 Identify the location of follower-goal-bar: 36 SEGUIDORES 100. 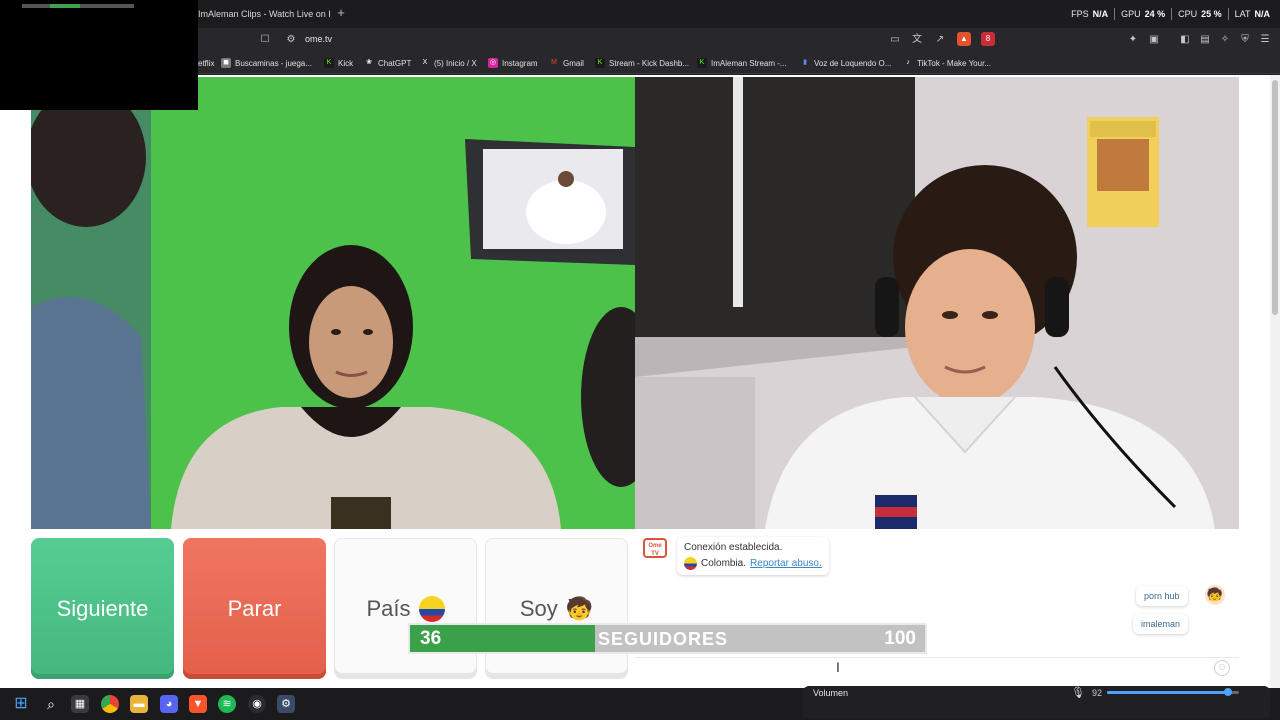
(667, 638).